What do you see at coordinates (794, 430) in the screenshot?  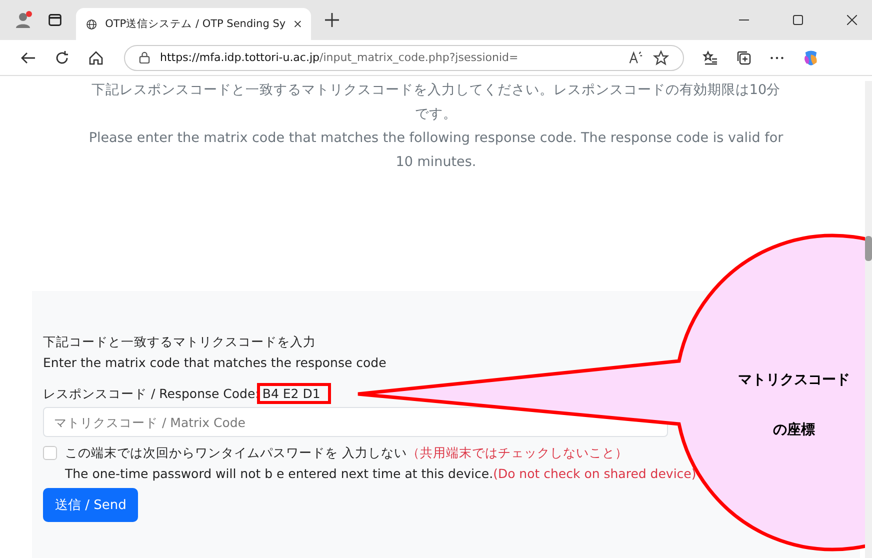 I see `callout-text: の座標` at bounding box center [794, 430].